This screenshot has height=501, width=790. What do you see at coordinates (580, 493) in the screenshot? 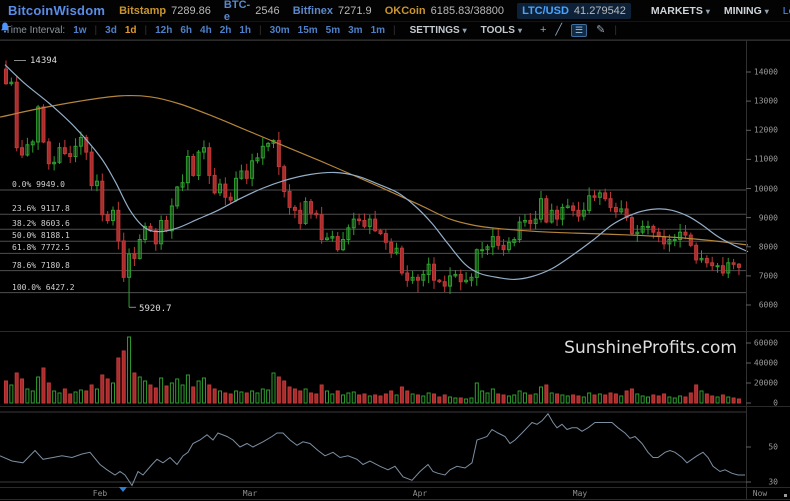
I see `month-label-may: May` at bounding box center [580, 493].